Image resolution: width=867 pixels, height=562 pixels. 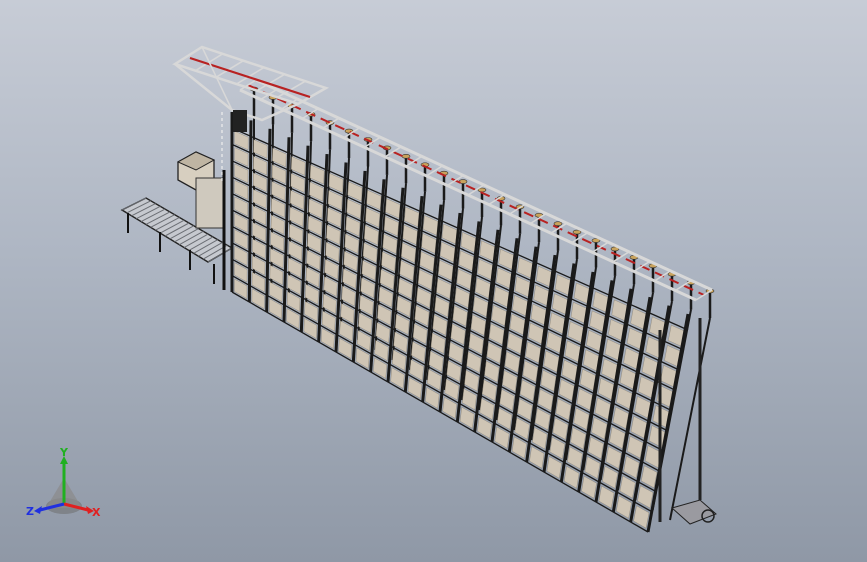 What do you see at coordinates (66, 487) in the screenshot?
I see `orientation-triad: Y X Z` at bounding box center [66, 487].